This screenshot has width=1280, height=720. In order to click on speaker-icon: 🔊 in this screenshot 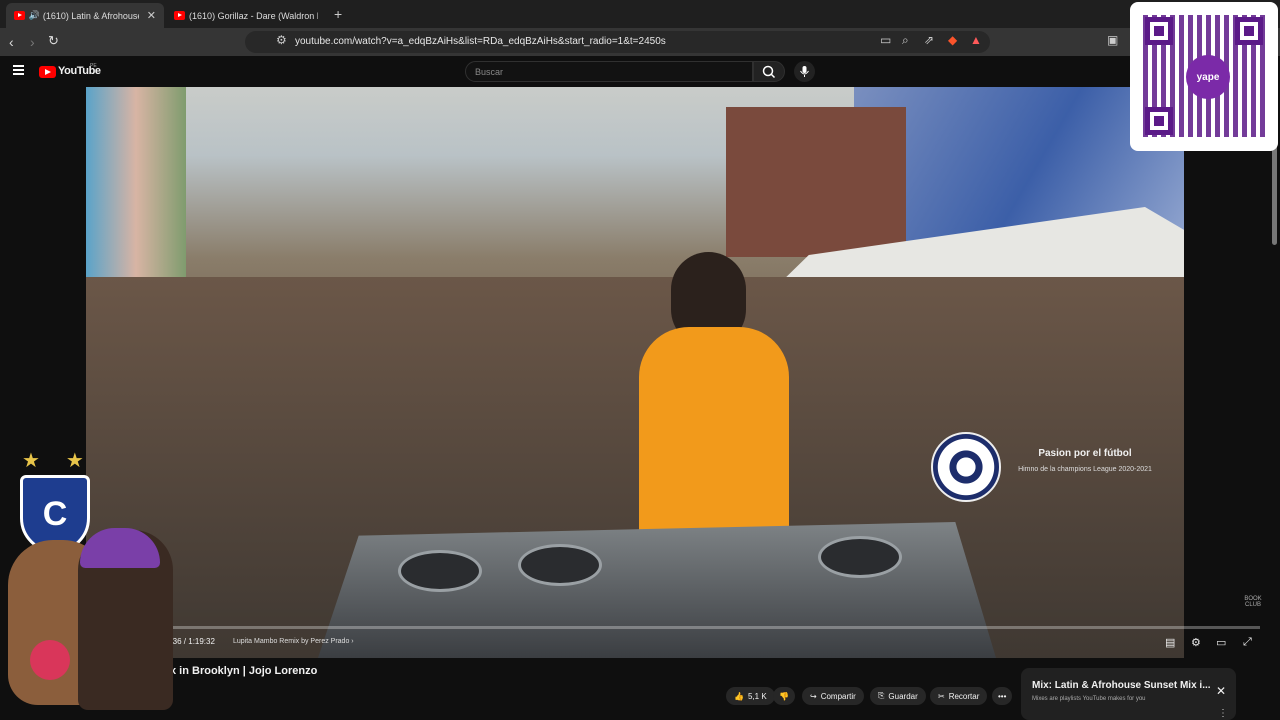, I will do `click(34, 15)`.